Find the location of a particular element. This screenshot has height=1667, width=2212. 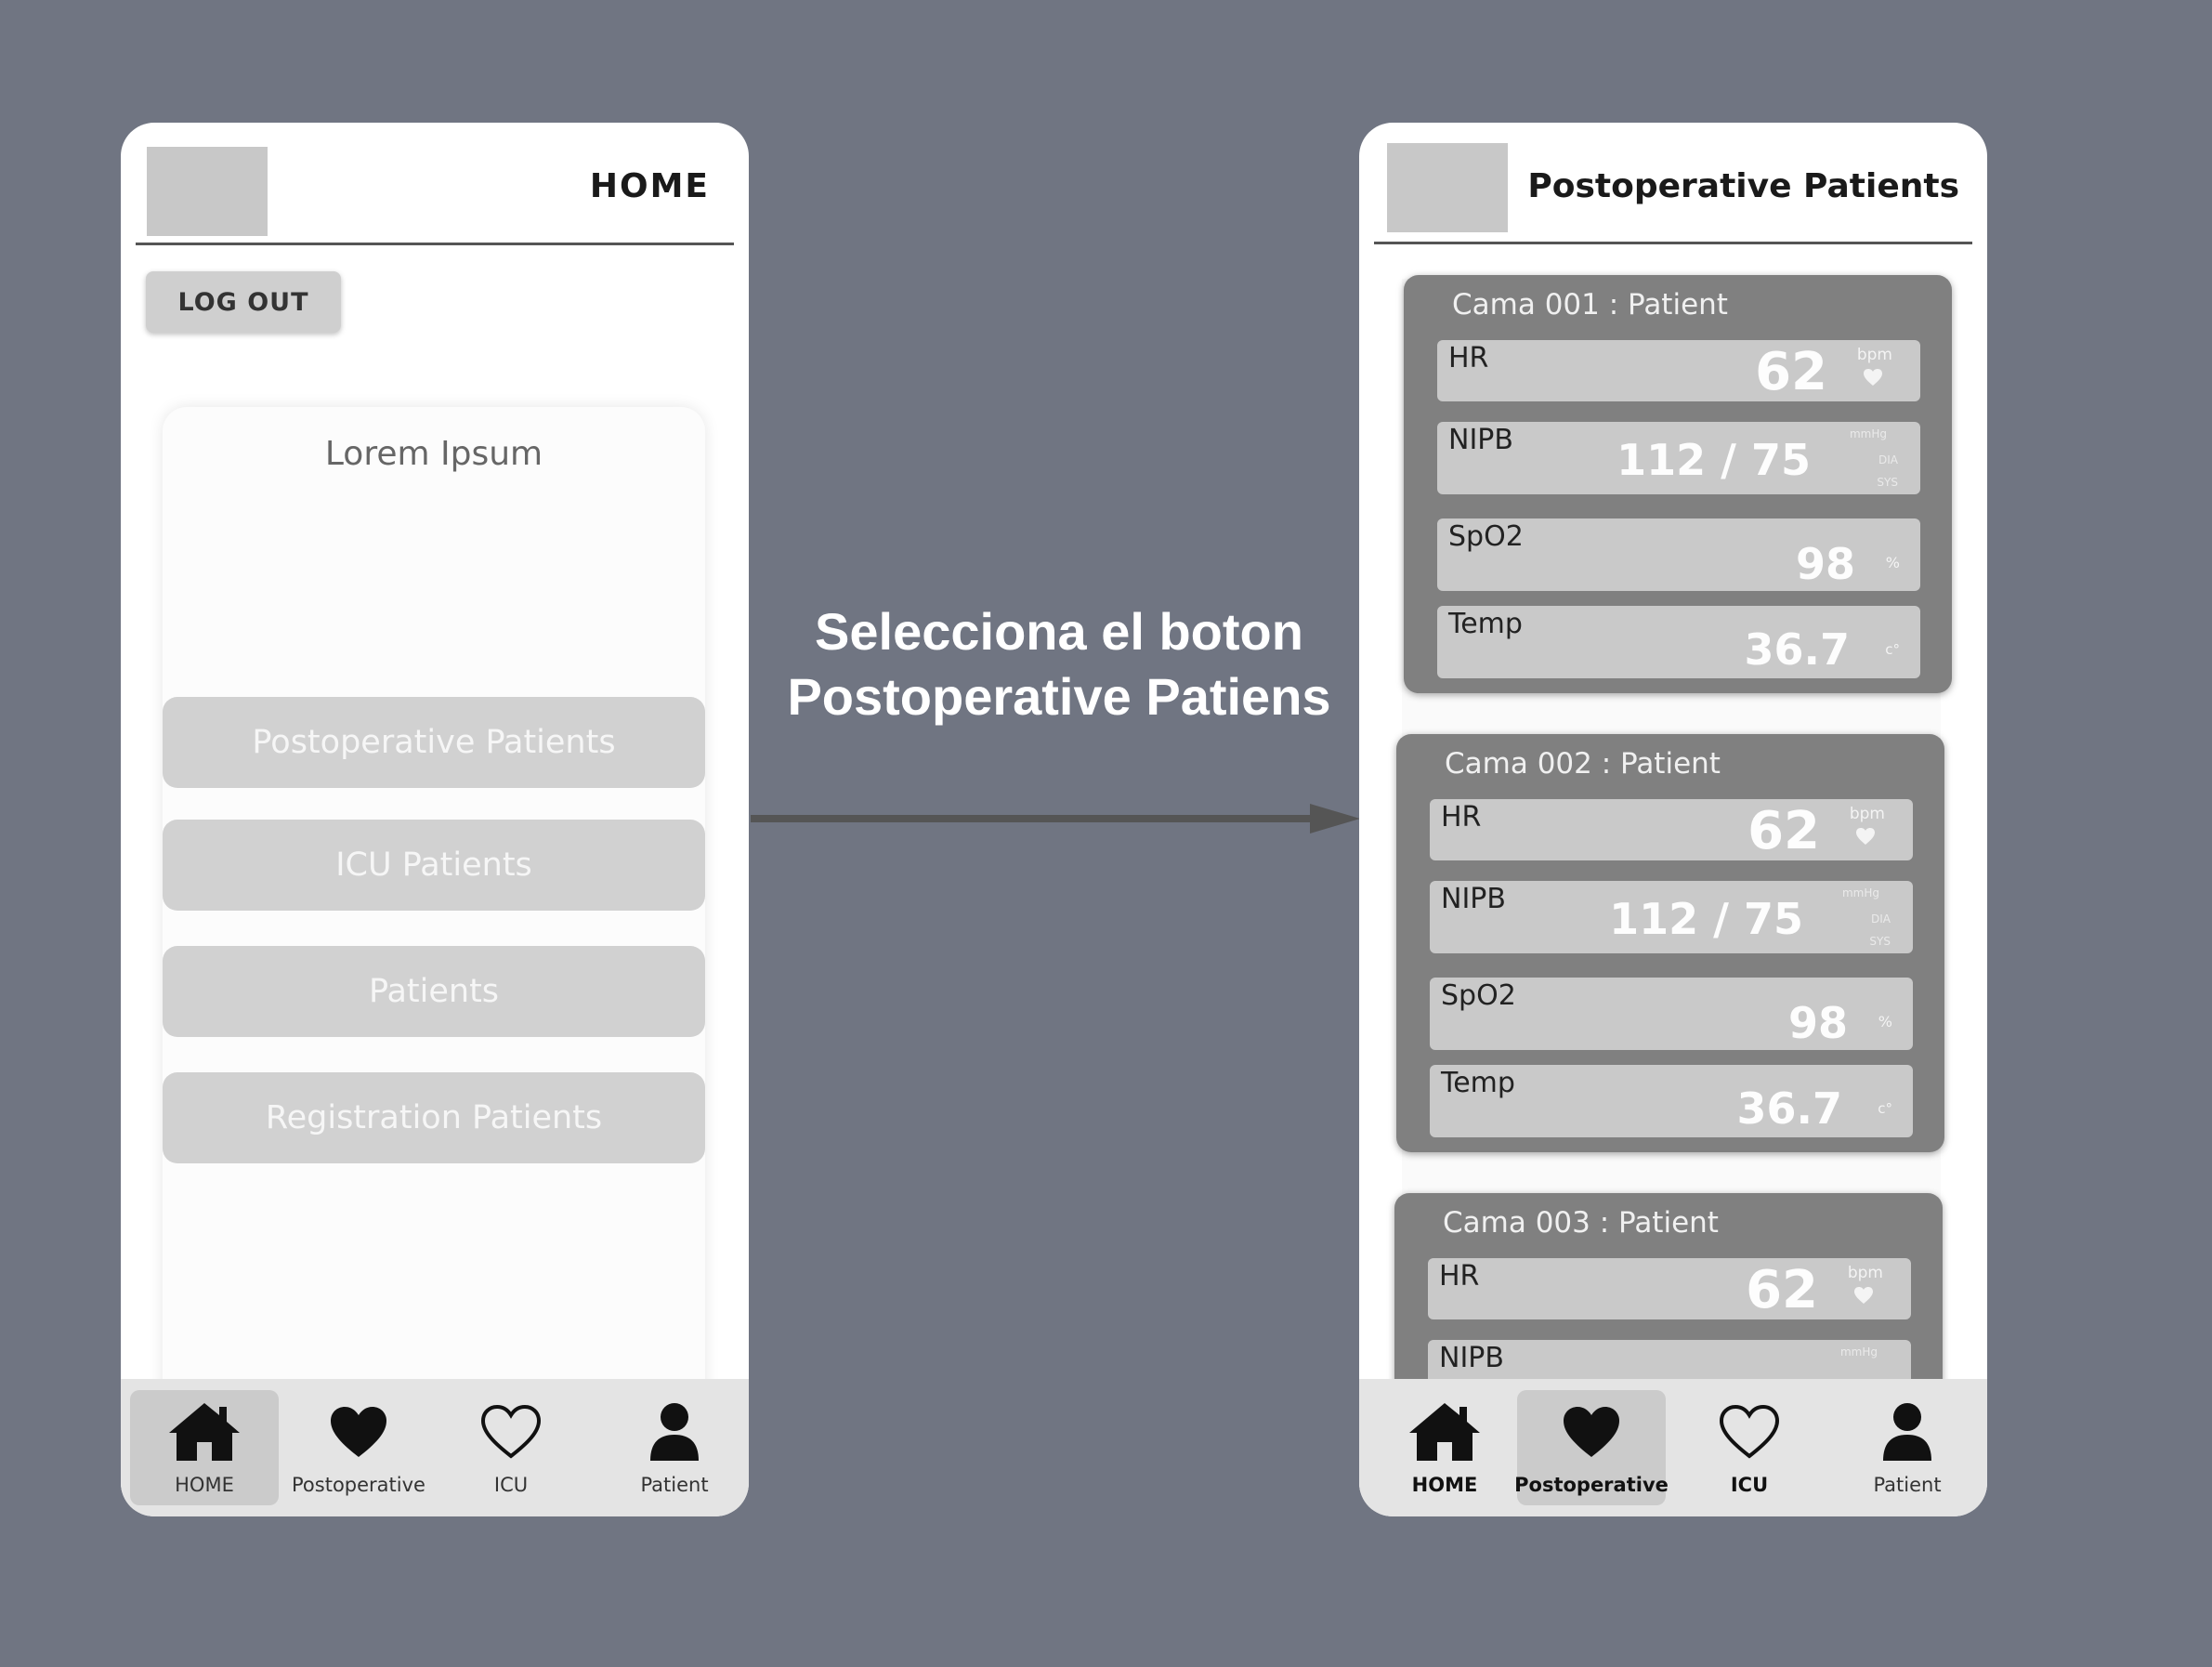

registration-patients-button: Registration Patients is located at coordinates (434, 1117).